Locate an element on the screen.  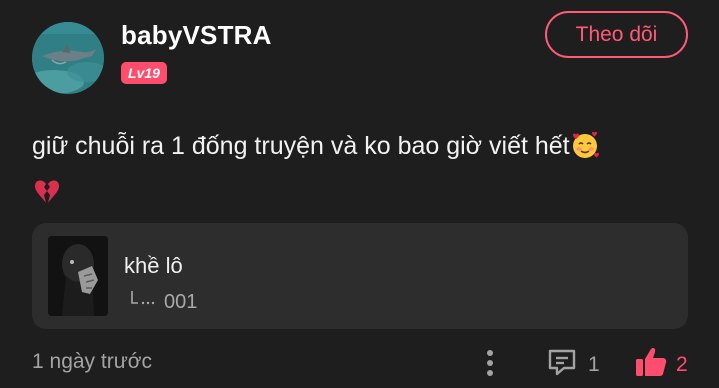
like-count: 2 is located at coordinates (682, 364).